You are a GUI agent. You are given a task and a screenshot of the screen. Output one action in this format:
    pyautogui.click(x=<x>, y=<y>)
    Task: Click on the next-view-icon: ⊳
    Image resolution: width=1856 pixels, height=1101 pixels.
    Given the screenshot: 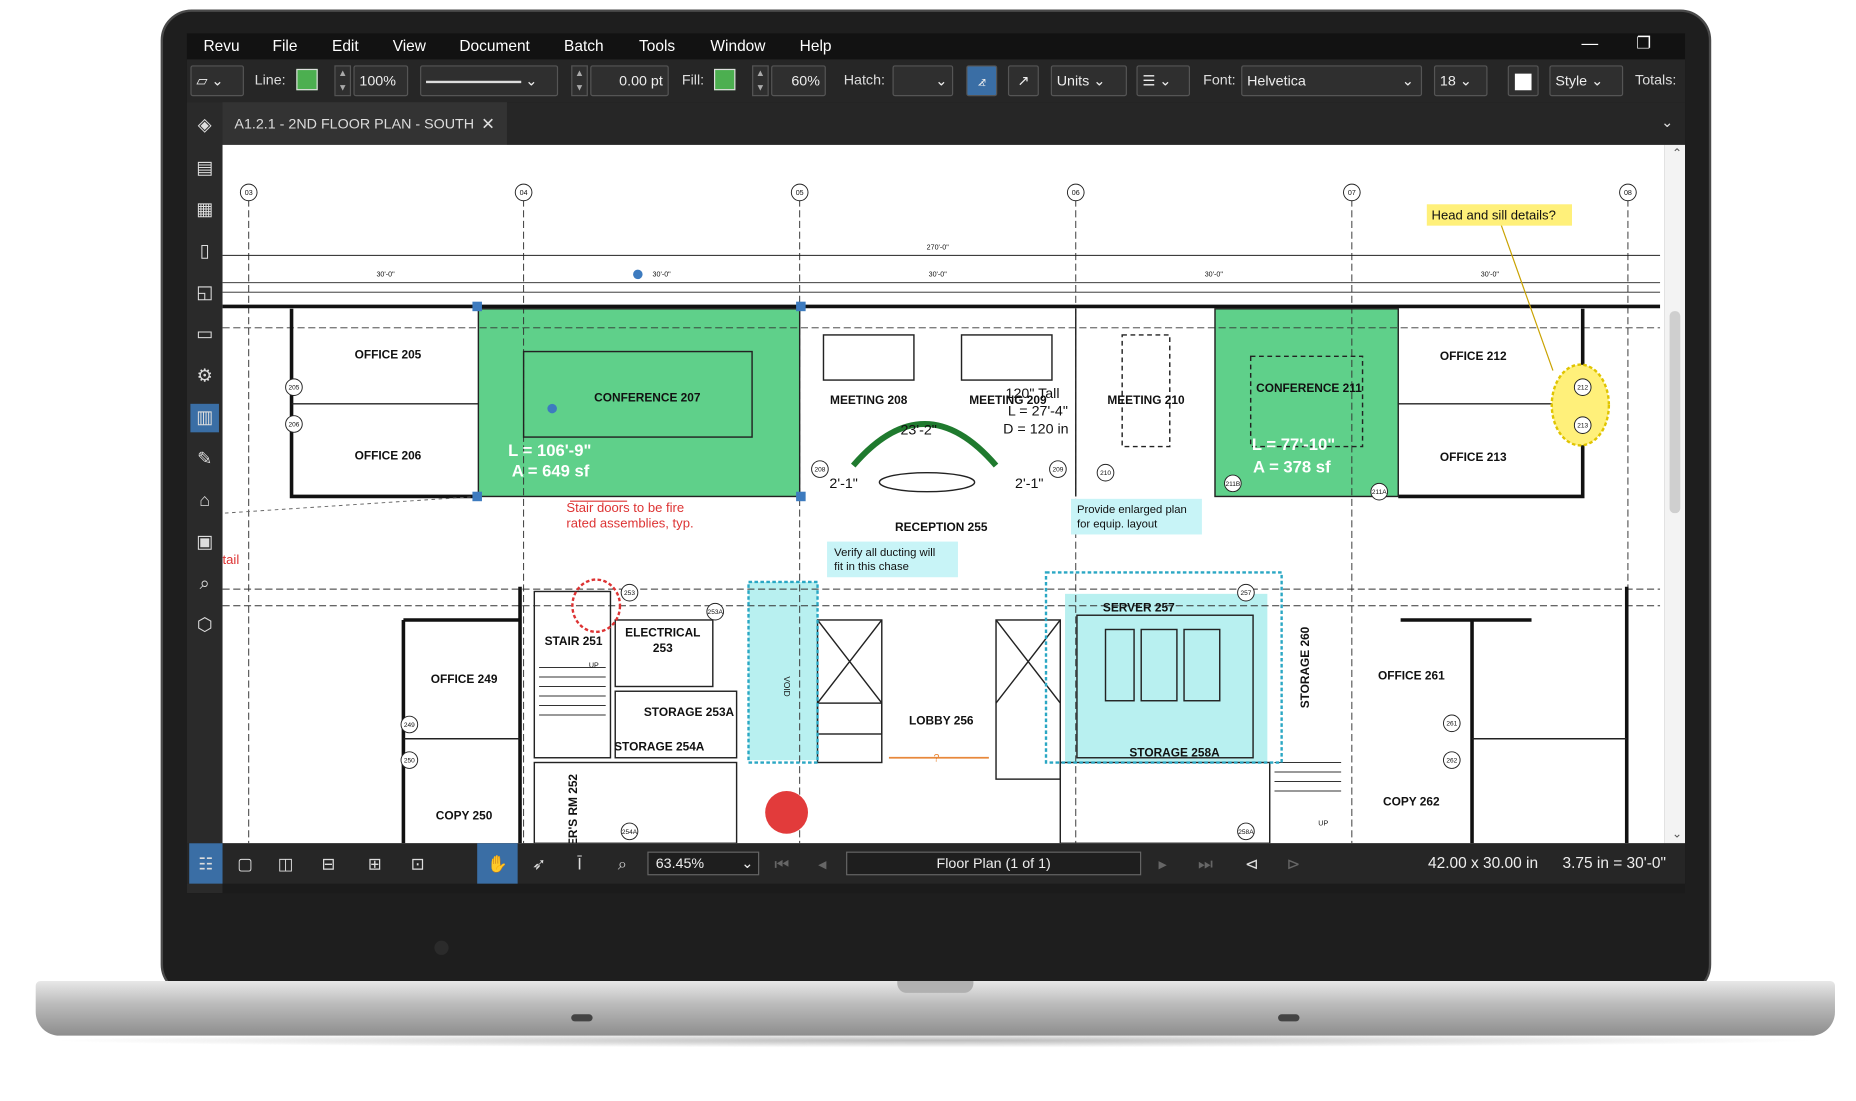 What is the action you would take?
    pyautogui.click(x=1293, y=863)
    